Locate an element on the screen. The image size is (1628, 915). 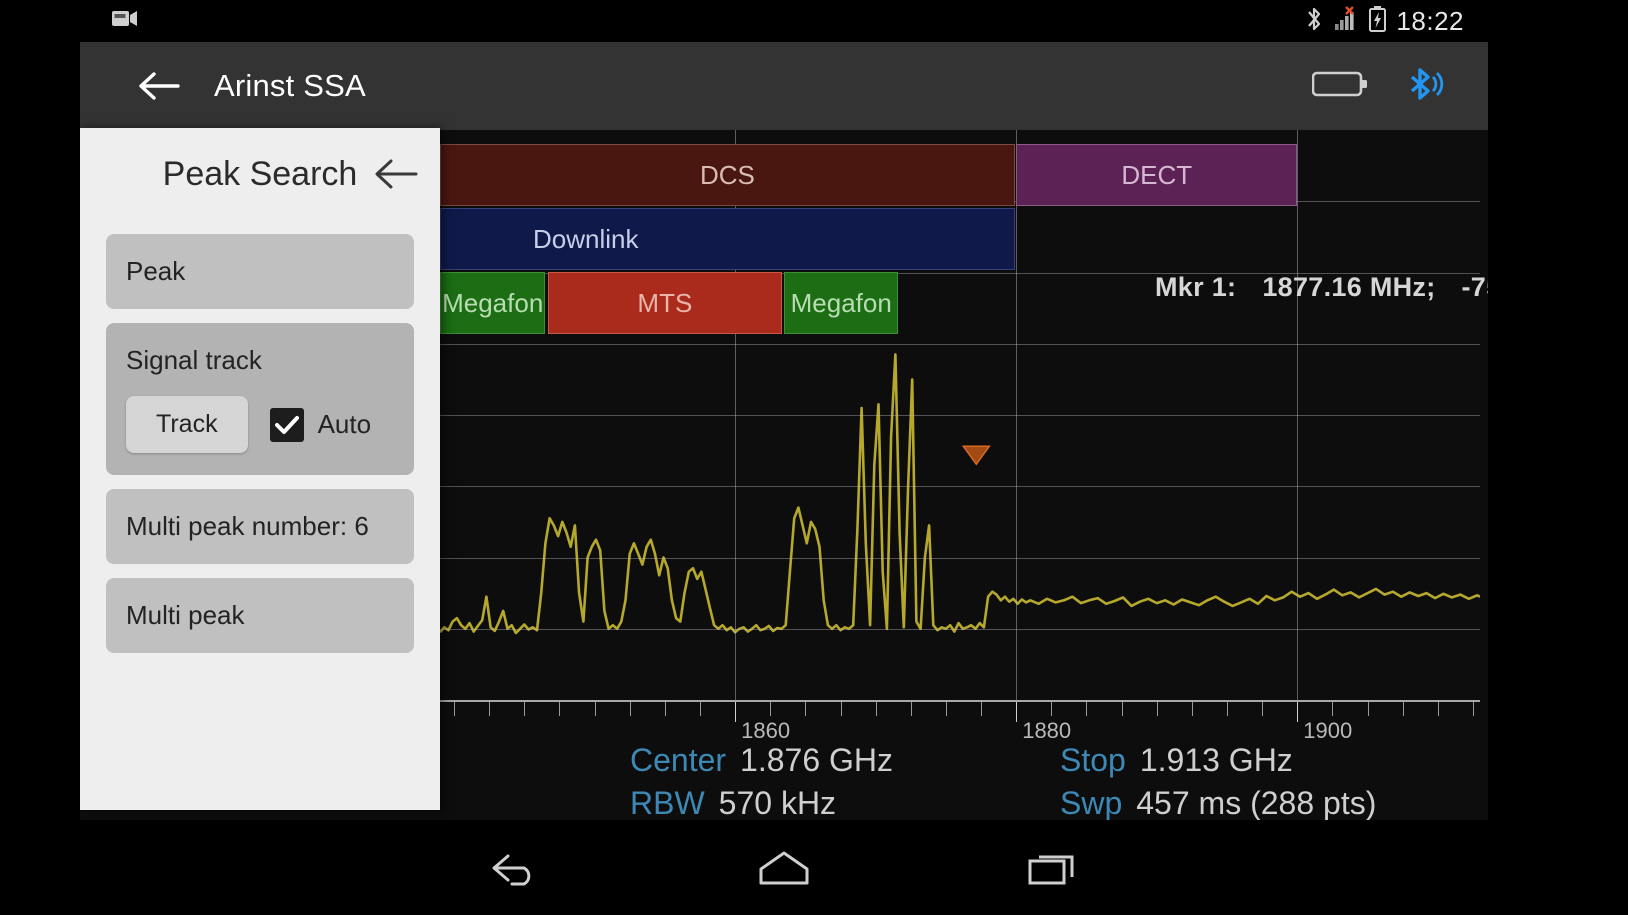
android-status-bar: 18:22 is located at coordinates (784, 21).